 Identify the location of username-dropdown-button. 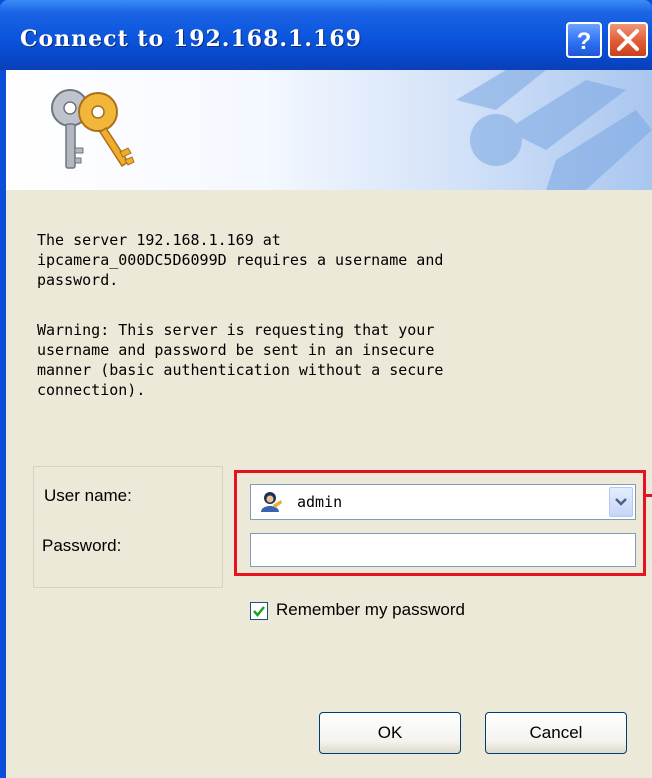
(621, 502).